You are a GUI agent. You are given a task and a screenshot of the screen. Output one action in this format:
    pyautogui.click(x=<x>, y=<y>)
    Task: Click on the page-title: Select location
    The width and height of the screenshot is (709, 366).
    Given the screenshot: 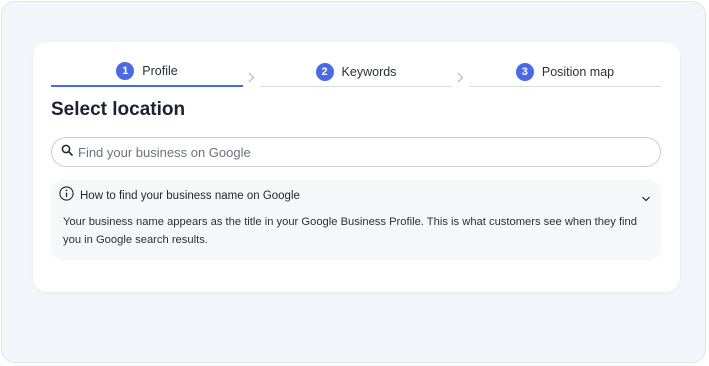 What is the action you would take?
    pyautogui.click(x=118, y=109)
    